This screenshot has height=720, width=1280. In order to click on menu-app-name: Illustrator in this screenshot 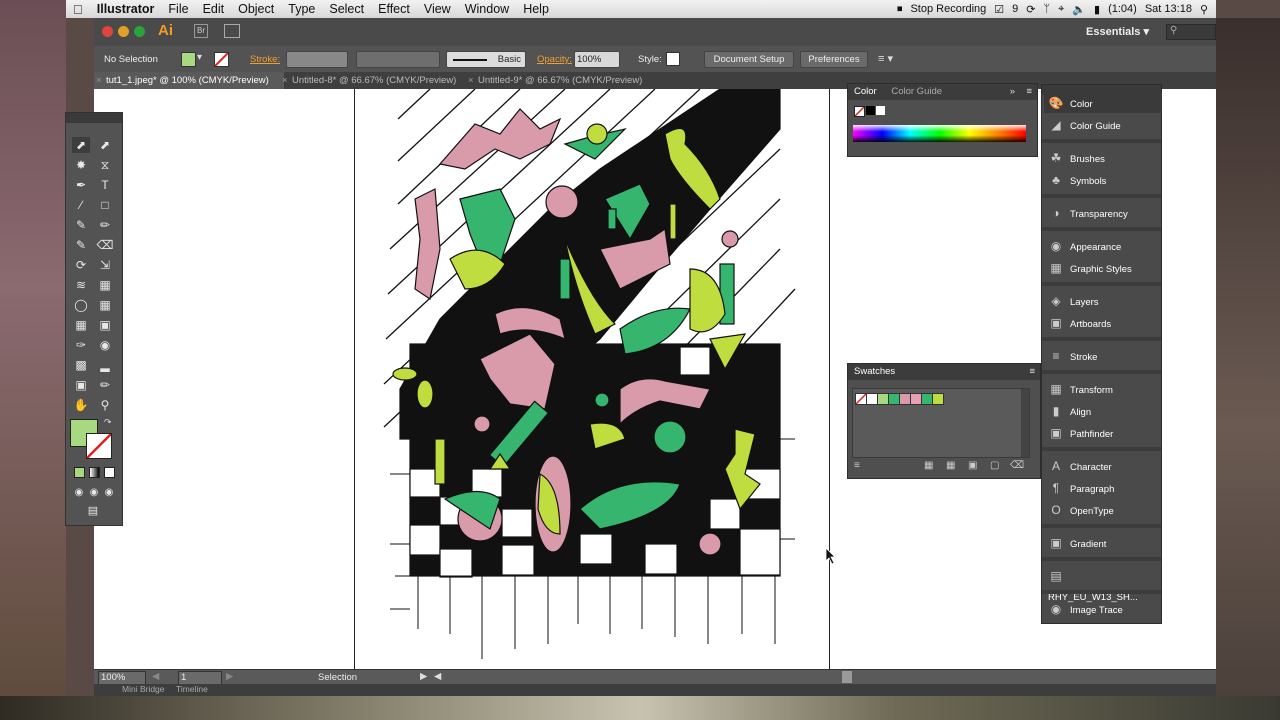, I will do `click(126, 9)`.